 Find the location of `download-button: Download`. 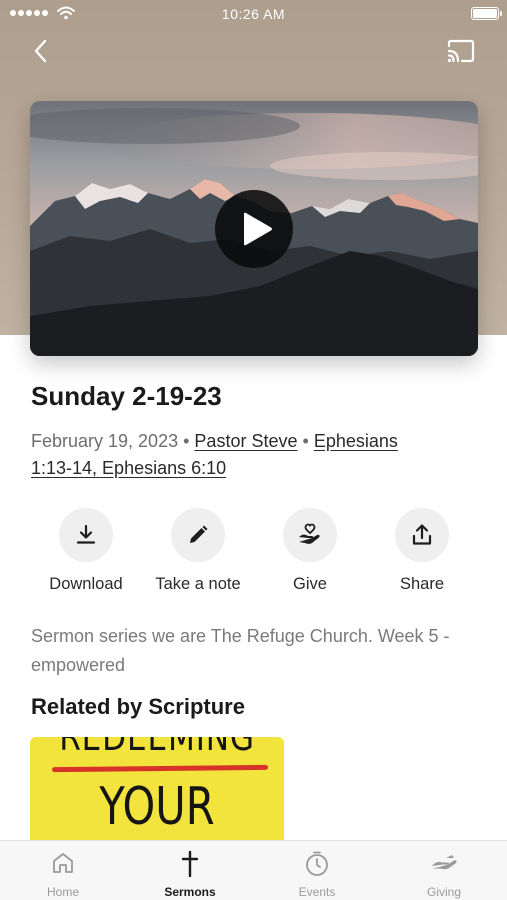

download-button: Download is located at coordinates (86, 551).